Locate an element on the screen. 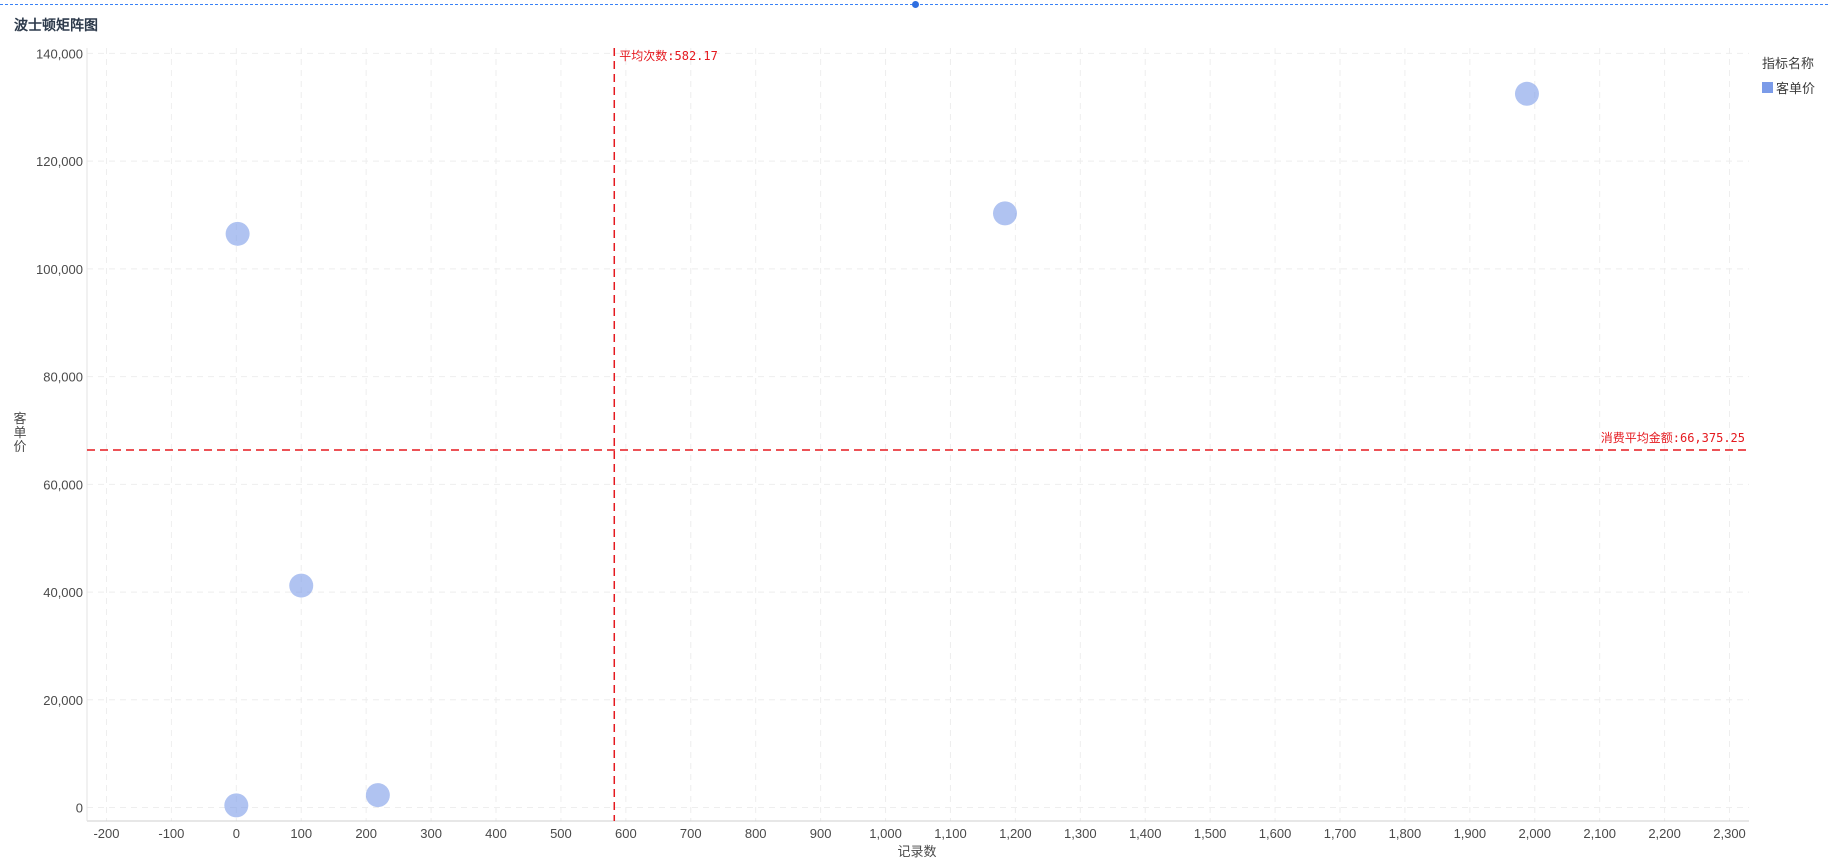  legend-item: 客单价 is located at coordinates (1788, 87).